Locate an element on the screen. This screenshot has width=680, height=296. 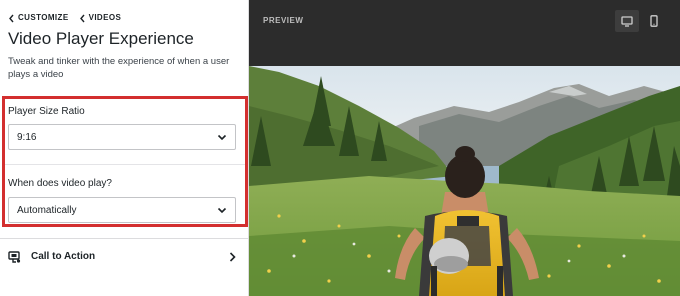
preview-label: PREVIEW is located at coordinates (283, 20).